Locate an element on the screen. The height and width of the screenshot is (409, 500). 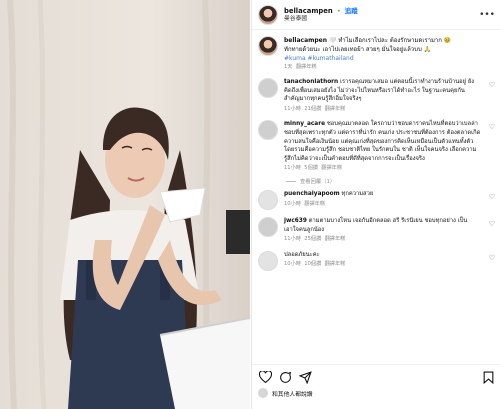
caption-avatar is located at coordinates (268, 46).